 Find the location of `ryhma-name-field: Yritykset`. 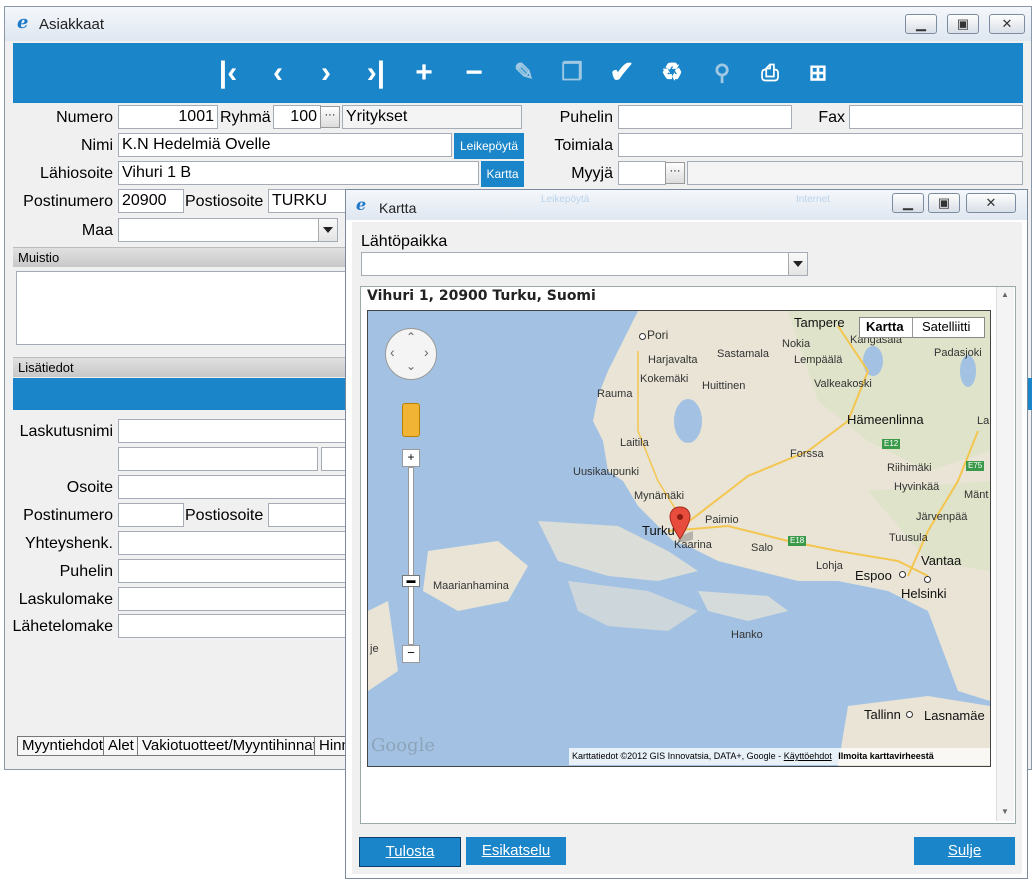

ryhma-name-field: Yritykset is located at coordinates (432, 117).